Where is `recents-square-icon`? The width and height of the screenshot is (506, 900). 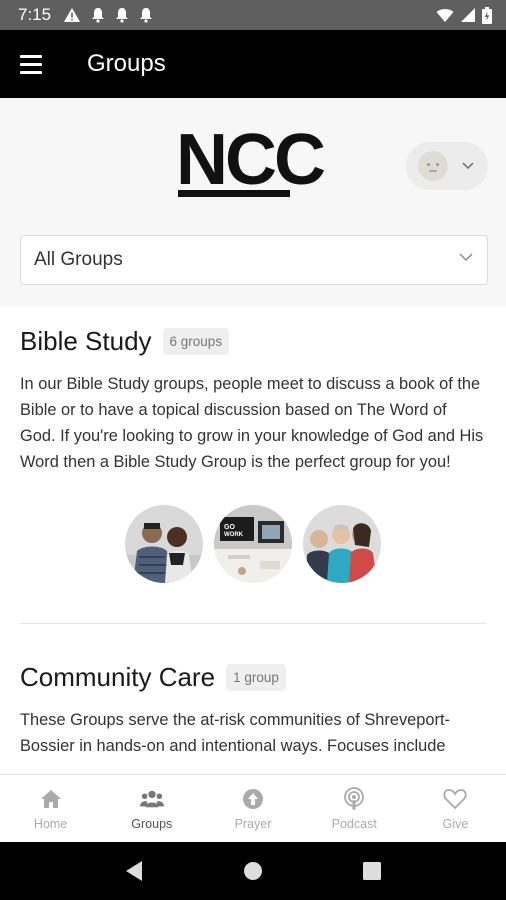 recents-square-icon is located at coordinates (371, 871).